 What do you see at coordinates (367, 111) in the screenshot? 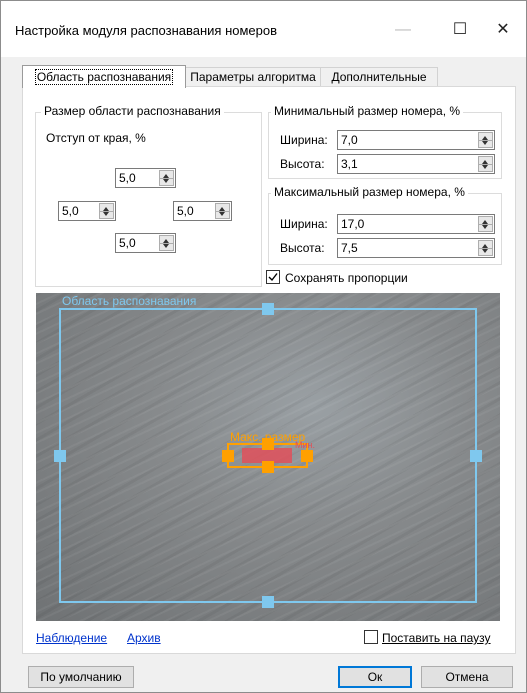
I see `min-size-legend: Минимальный размер номера, %` at bounding box center [367, 111].